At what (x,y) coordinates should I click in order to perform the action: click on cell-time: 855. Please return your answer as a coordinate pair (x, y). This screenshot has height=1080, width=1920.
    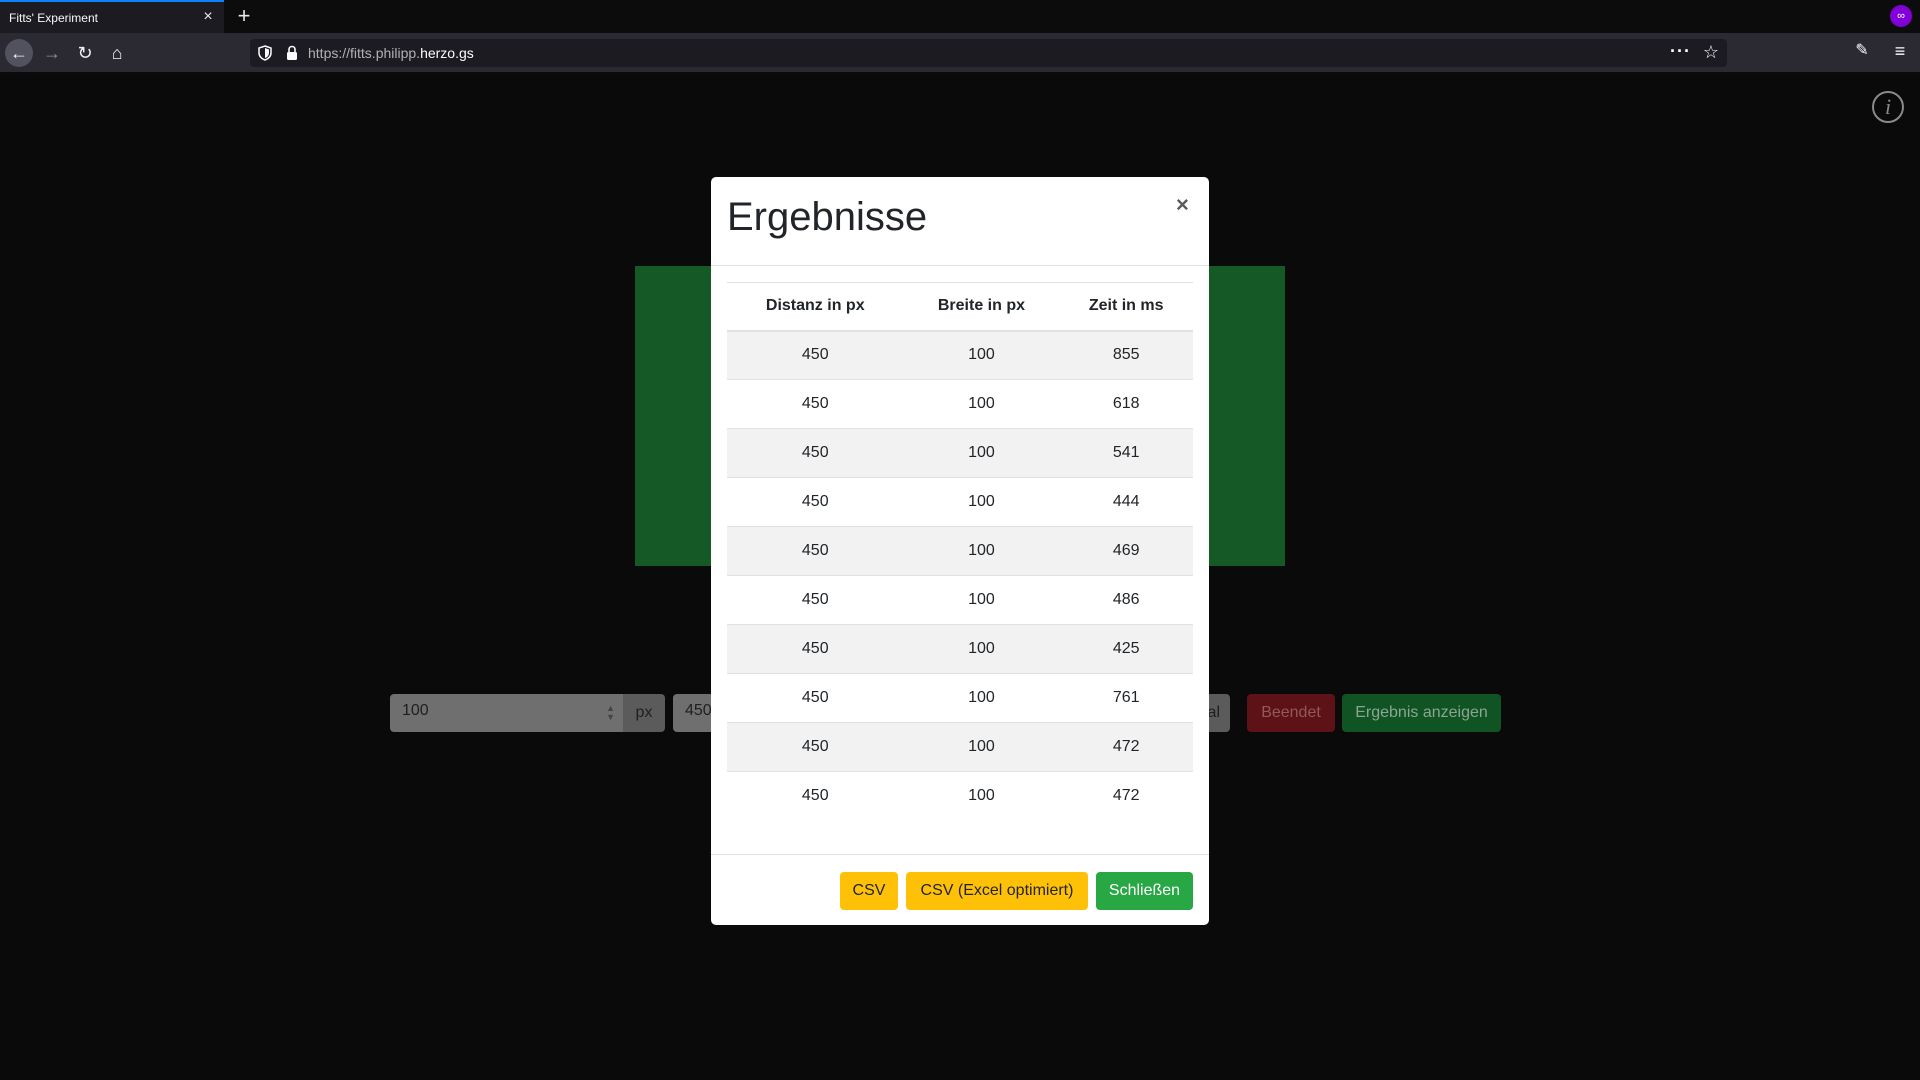
    Looking at the image, I should click on (1126, 355).